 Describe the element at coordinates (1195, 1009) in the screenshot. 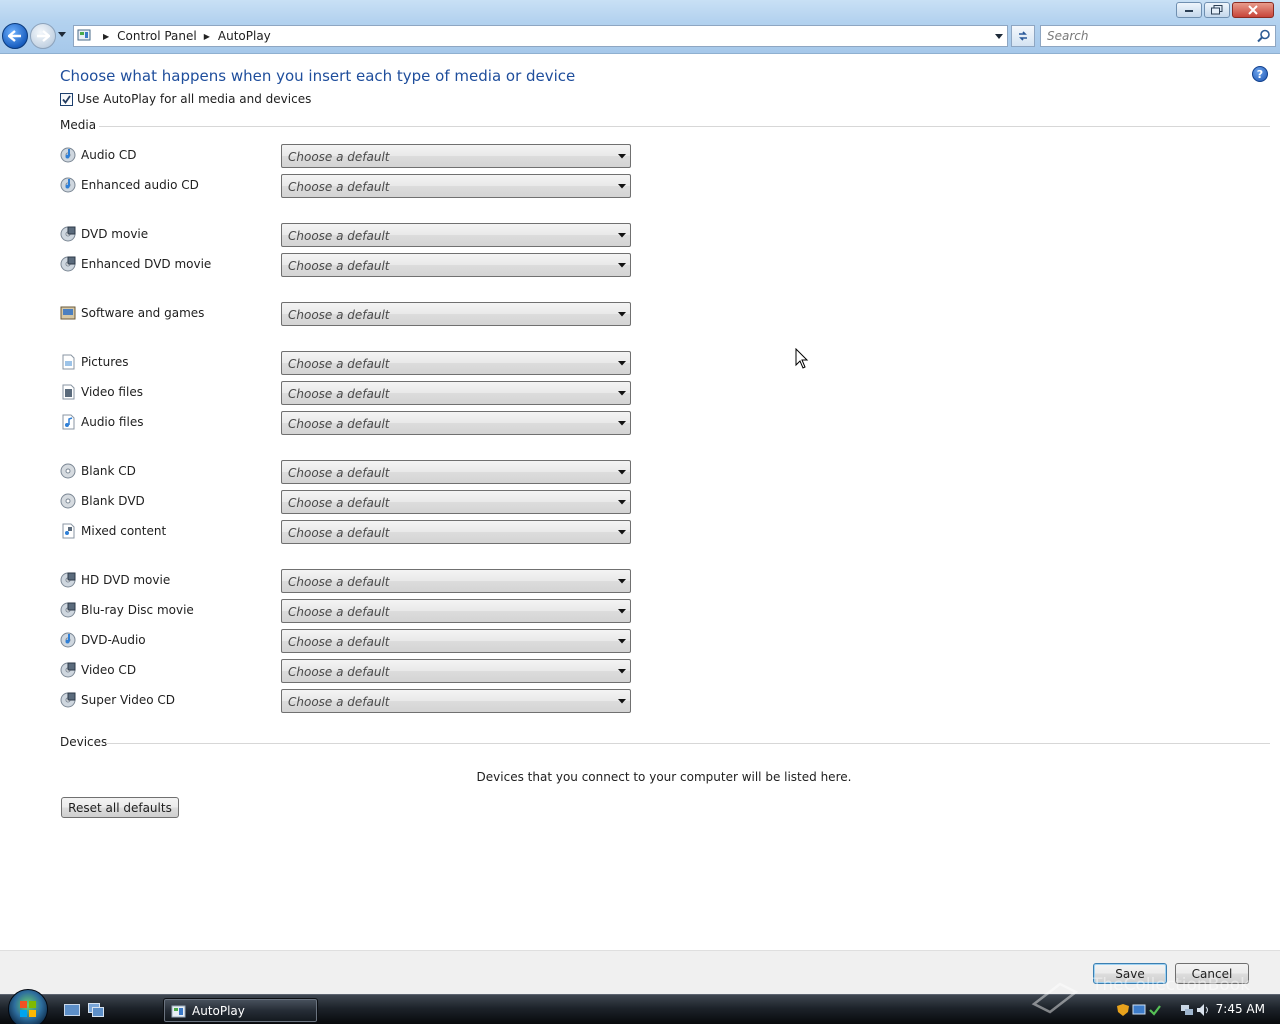

I see `system-tray: 7:45 AM` at that location.